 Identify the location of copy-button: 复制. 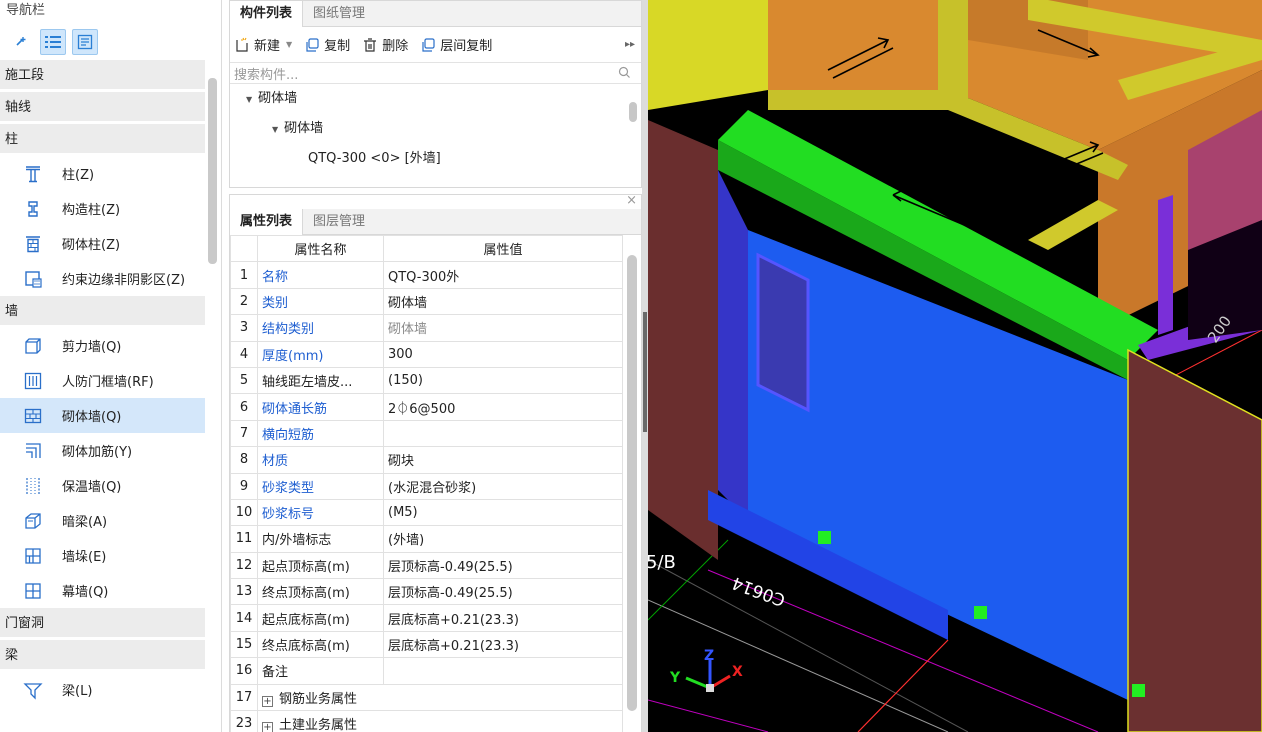
(327, 44).